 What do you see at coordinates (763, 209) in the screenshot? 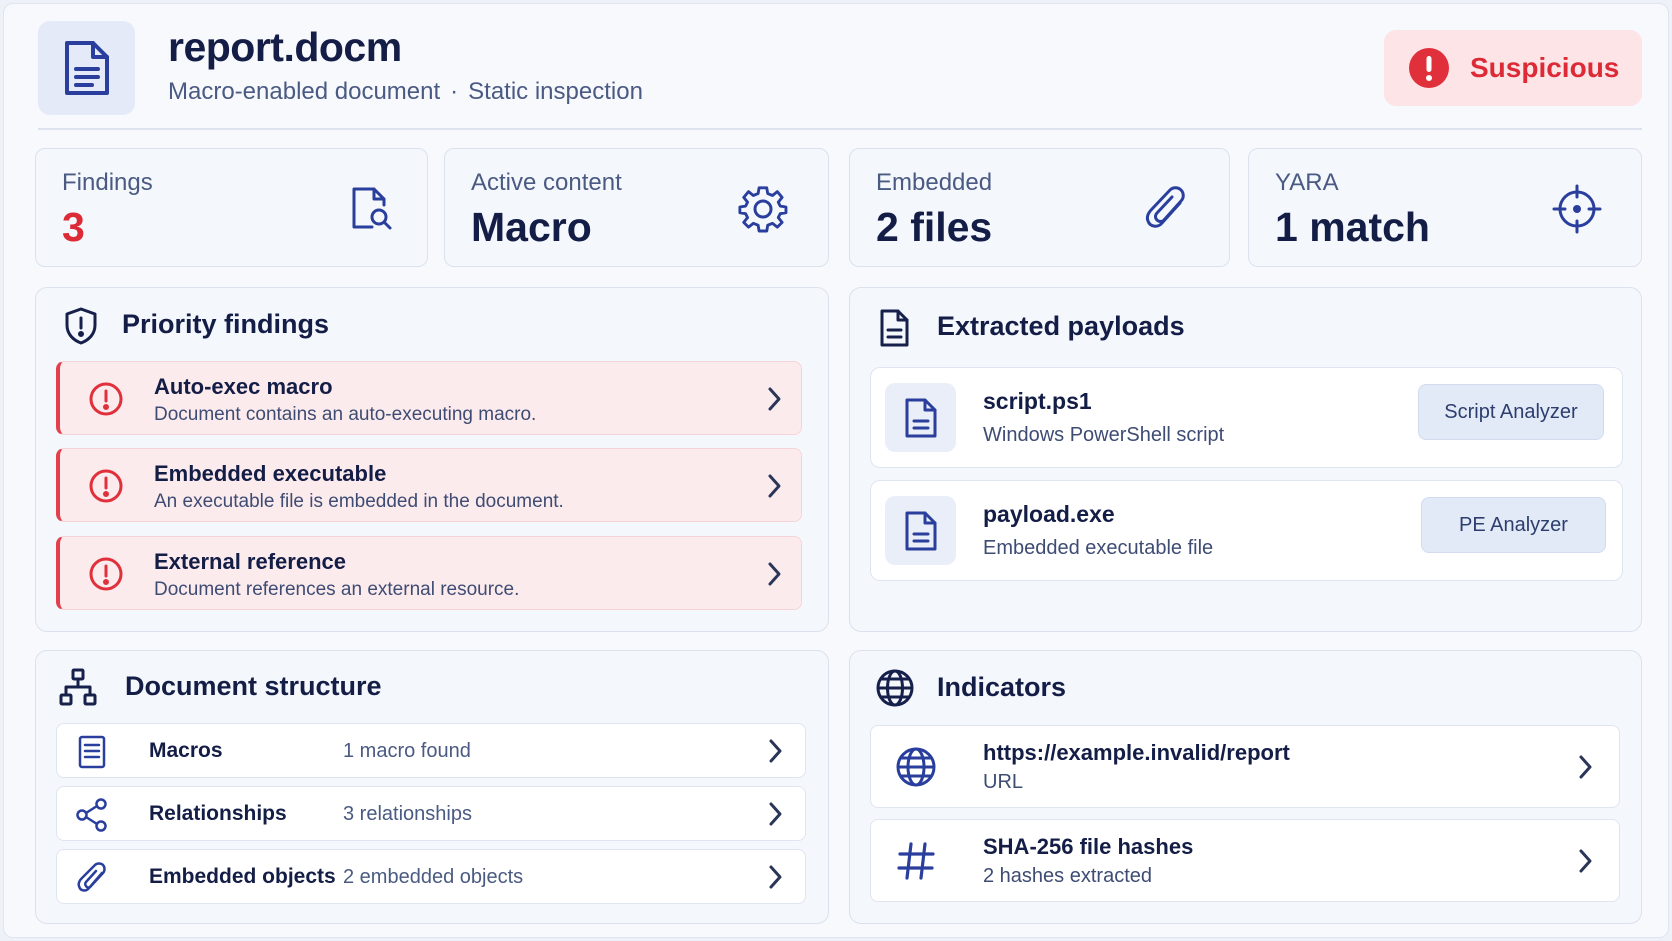
I see `gear-icon` at bounding box center [763, 209].